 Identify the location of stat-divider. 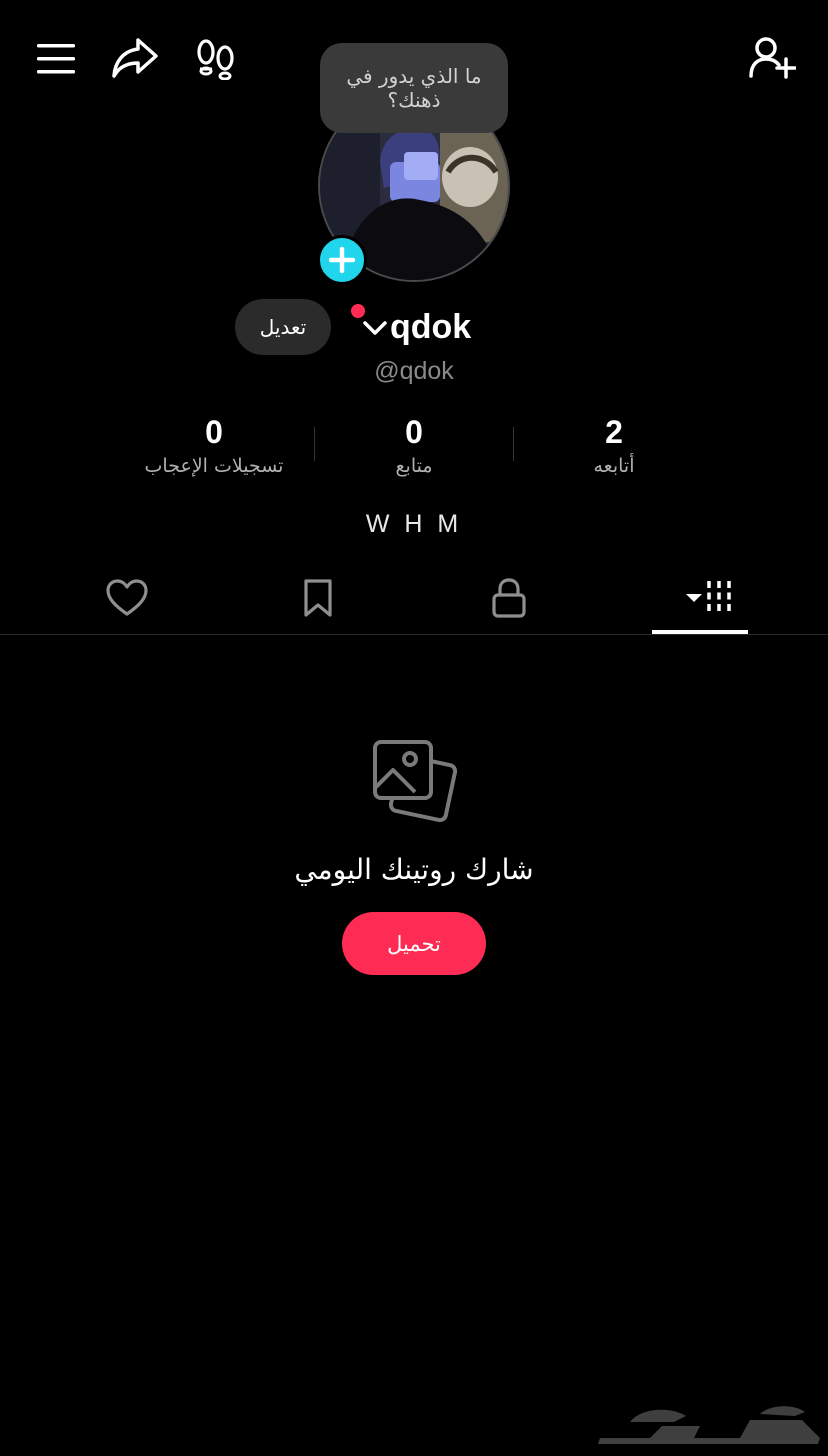
(314, 444).